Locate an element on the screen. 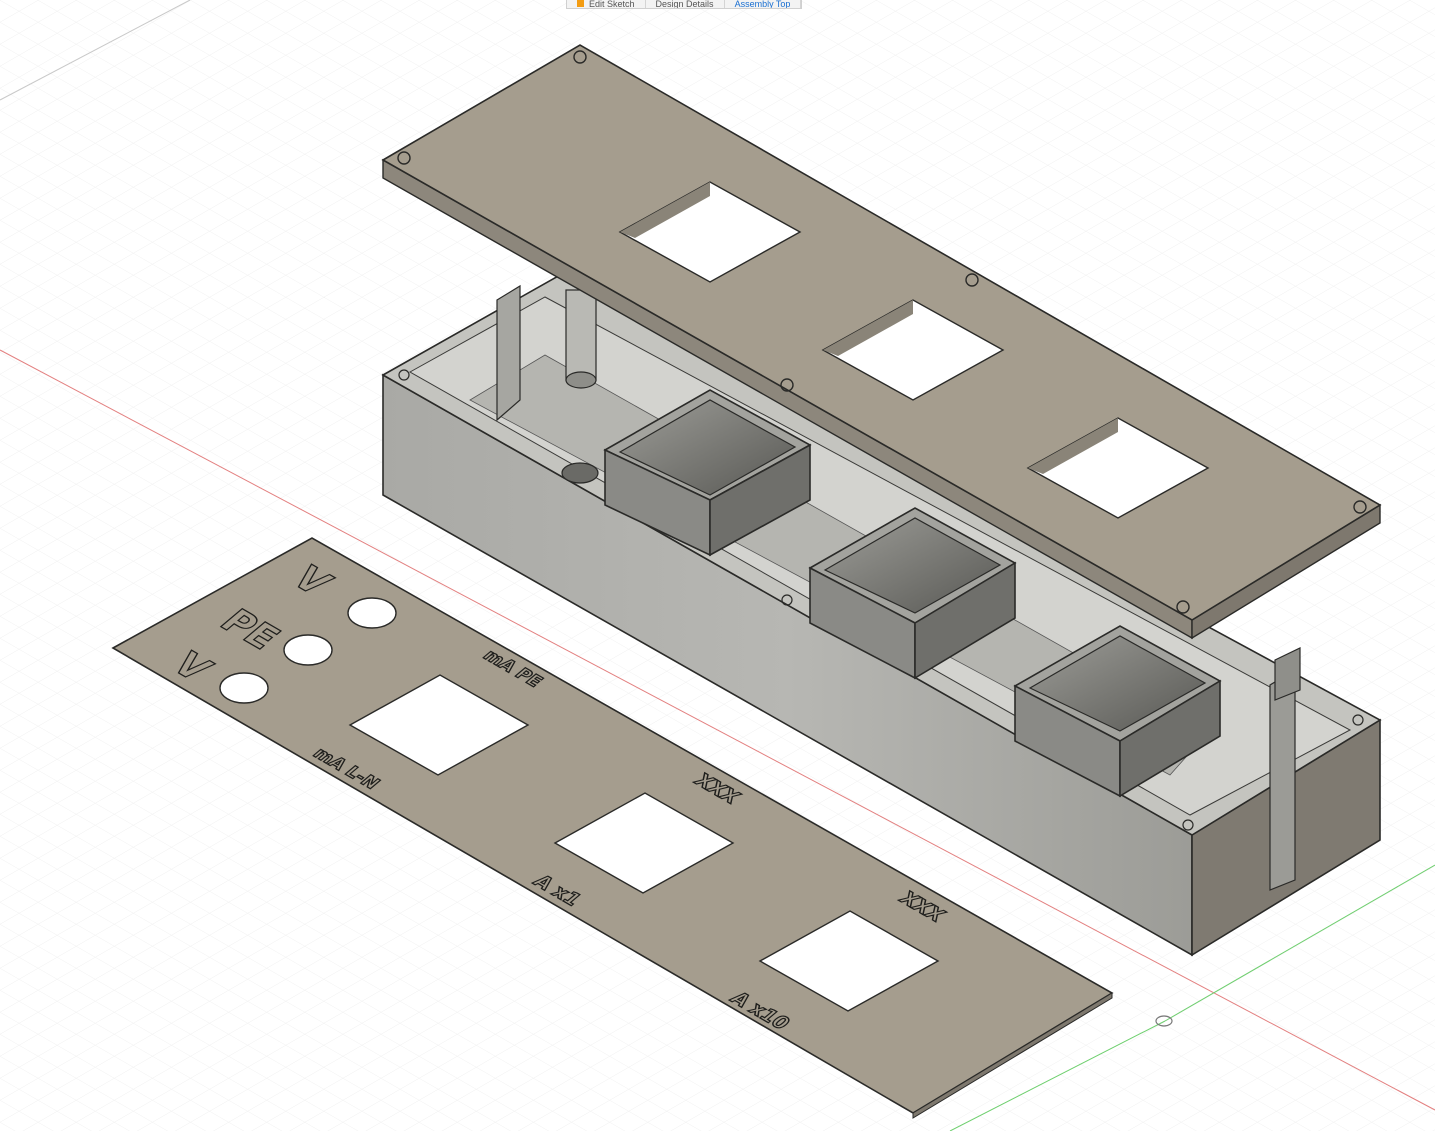  tab-assembly-top: Assembly Top is located at coordinates (763, 4).